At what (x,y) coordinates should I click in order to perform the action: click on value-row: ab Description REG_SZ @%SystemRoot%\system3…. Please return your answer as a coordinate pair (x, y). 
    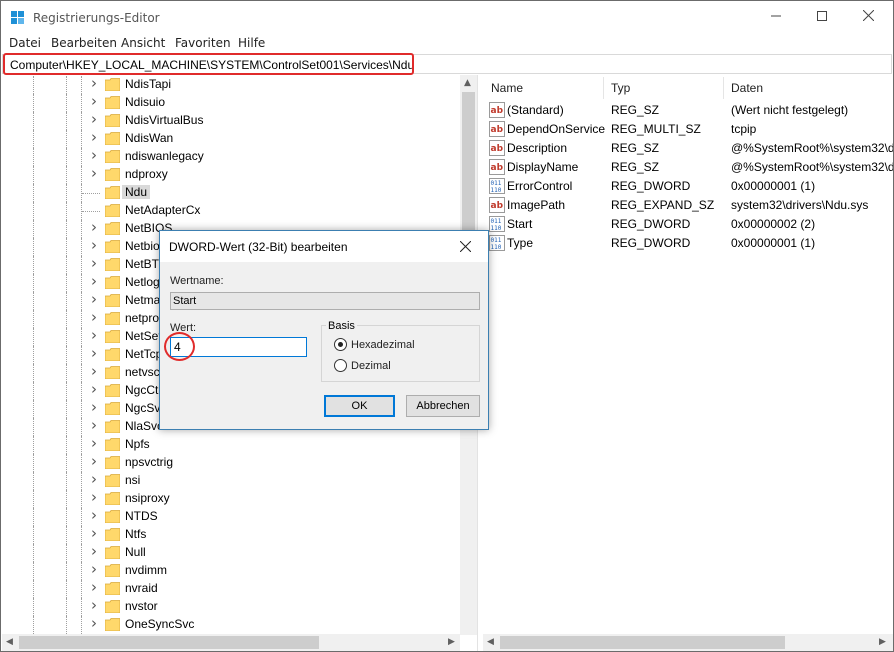
    Looking at the image, I should click on (688, 148).